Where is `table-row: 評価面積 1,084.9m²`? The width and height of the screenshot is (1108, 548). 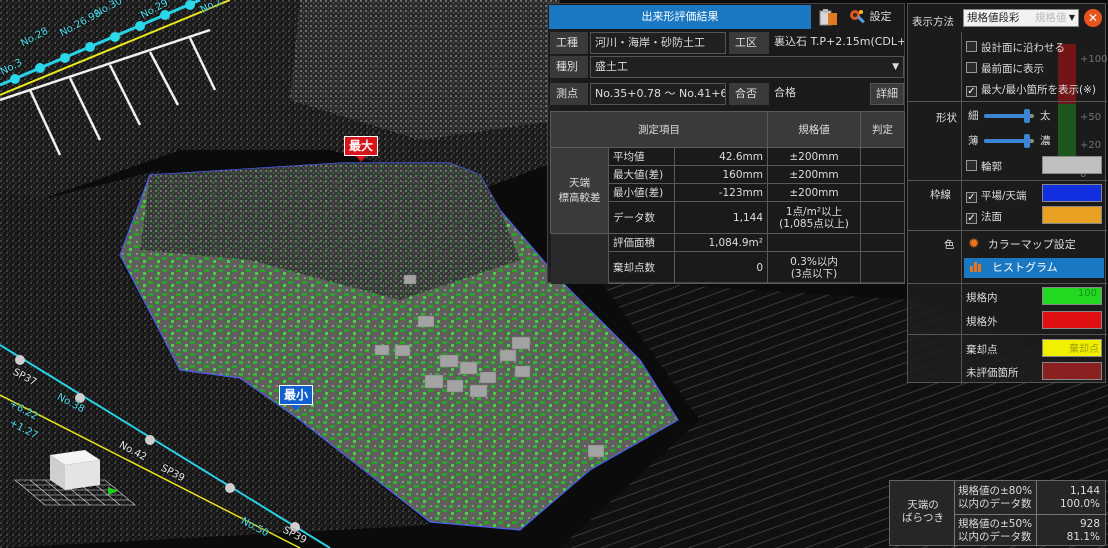
table-row: 評価面積 1,084.9m² is located at coordinates (727, 258).